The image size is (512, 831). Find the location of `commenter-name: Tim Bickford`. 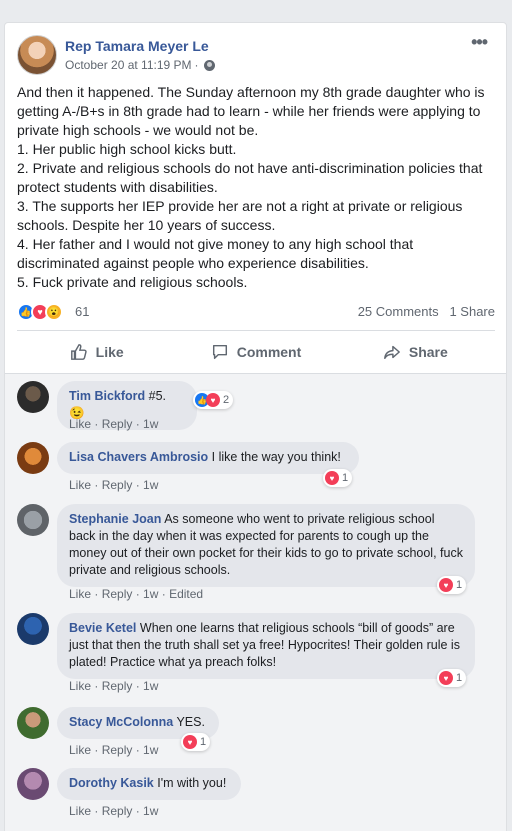

commenter-name: Tim Bickford is located at coordinates (107, 396).